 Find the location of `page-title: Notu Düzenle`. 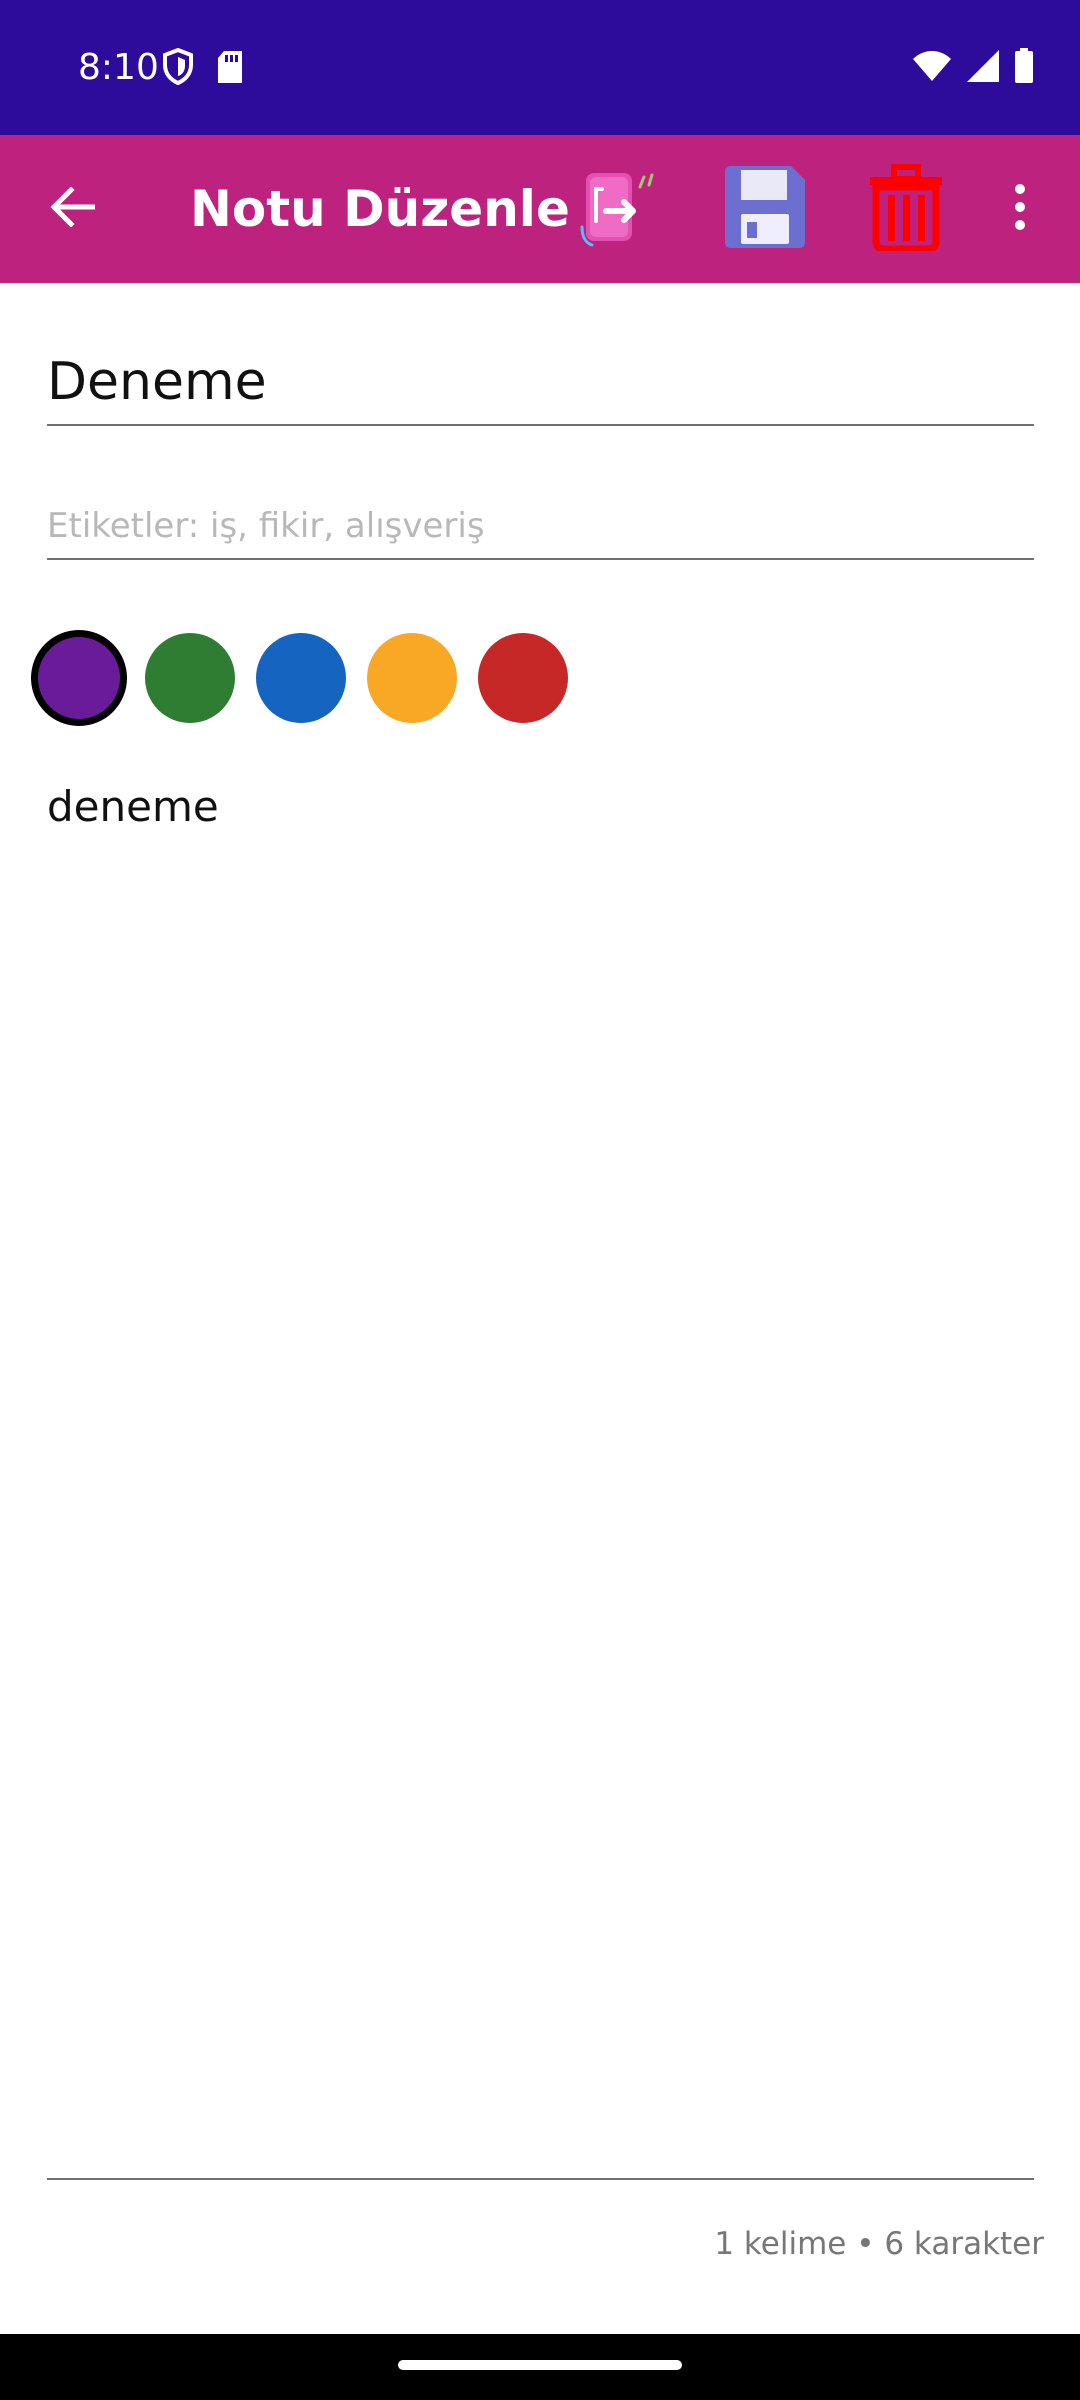

page-title: Notu Düzenle is located at coordinates (380, 209).